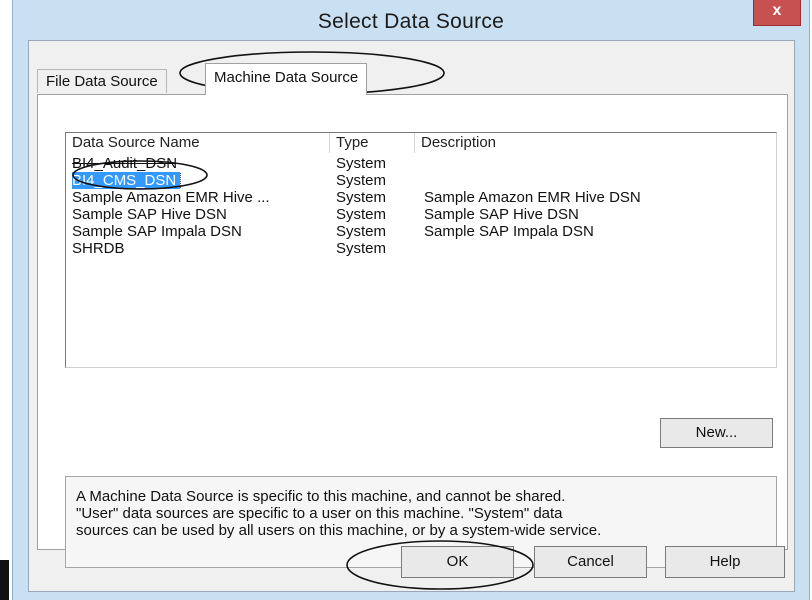 The width and height of the screenshot is (812, 600). What do you see at coordinates (98, 248) in the screenshot?
I see `list-item-name: SHRDB` at bounding box center [98, 248].